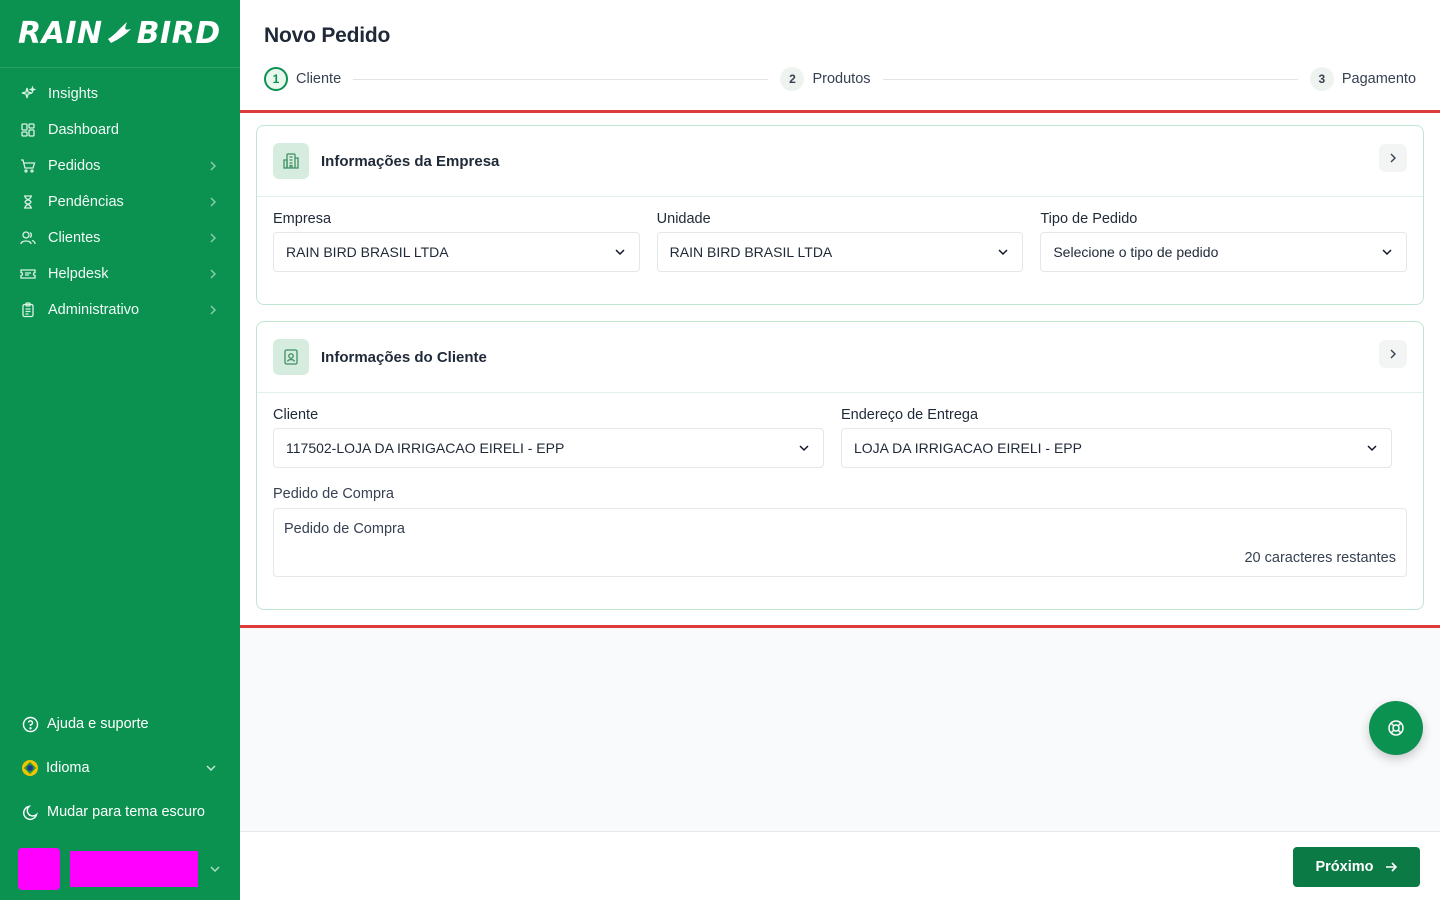  Describe the element at coordinates (30, 768) in the screenshot. I see `brazil-flag-icon` at that location.